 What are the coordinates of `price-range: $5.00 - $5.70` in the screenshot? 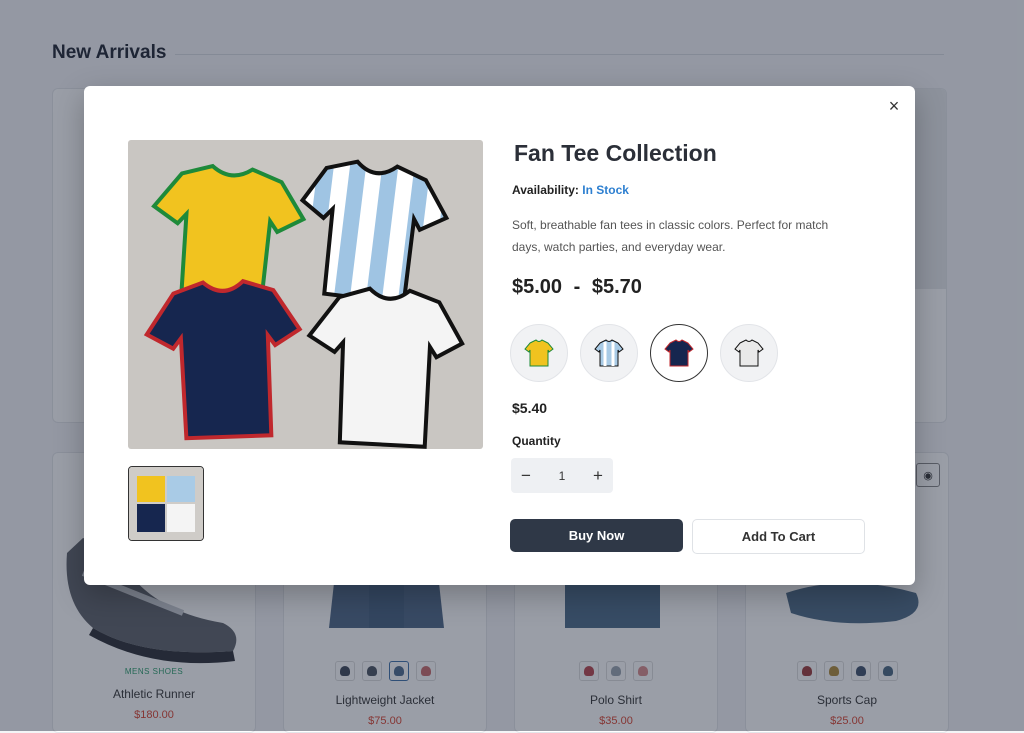 It's located at (577, 287).